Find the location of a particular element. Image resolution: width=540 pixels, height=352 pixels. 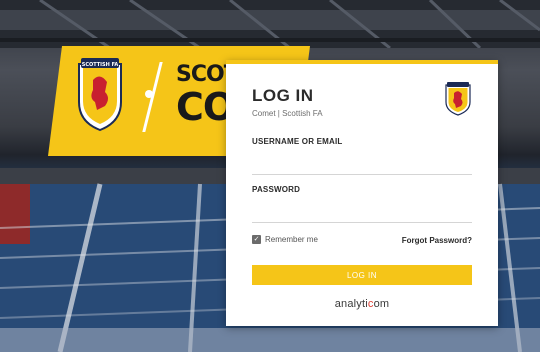

password-input is located at coordinates (362, 212).